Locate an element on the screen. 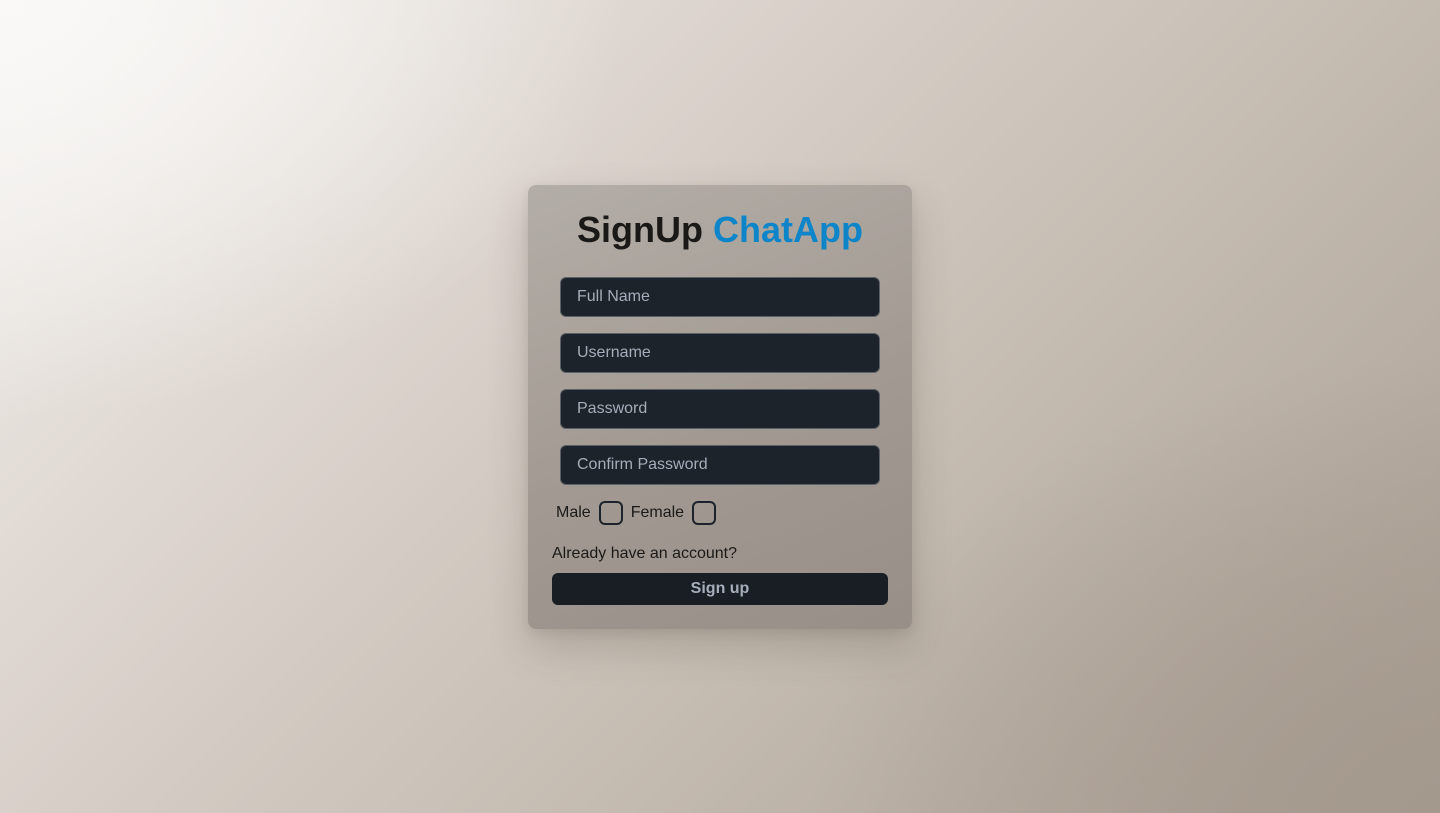  password-input is located at coordinates (720, 409).